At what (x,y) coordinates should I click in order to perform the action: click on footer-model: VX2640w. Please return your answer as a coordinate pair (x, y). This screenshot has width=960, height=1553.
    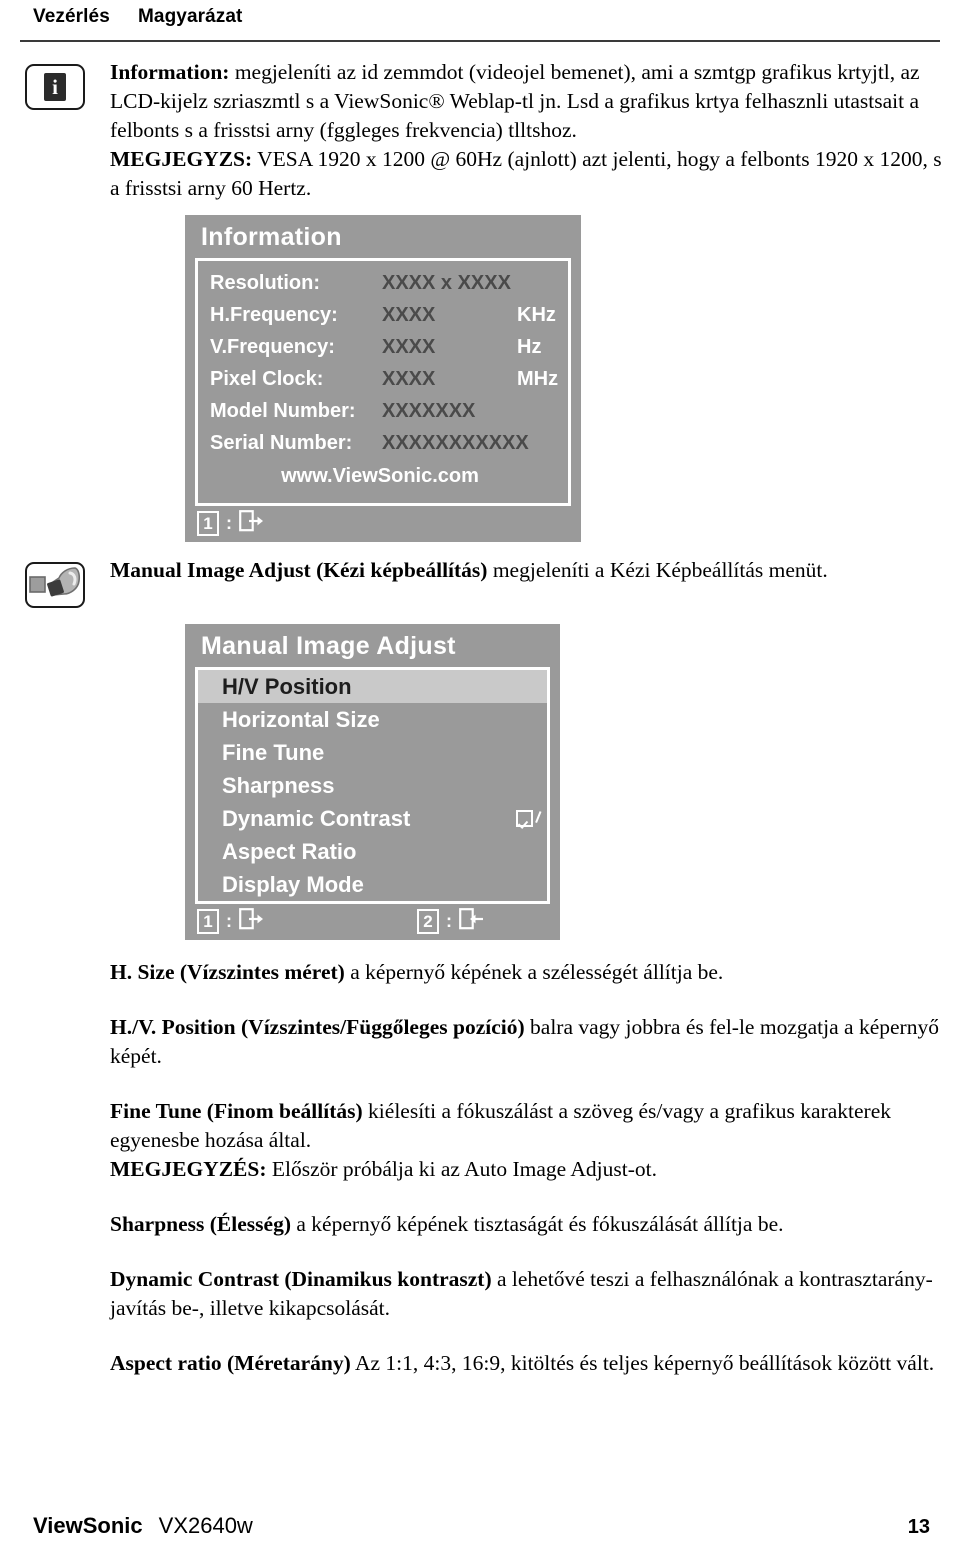
    Looking at the image, I should click on (205, 1525).